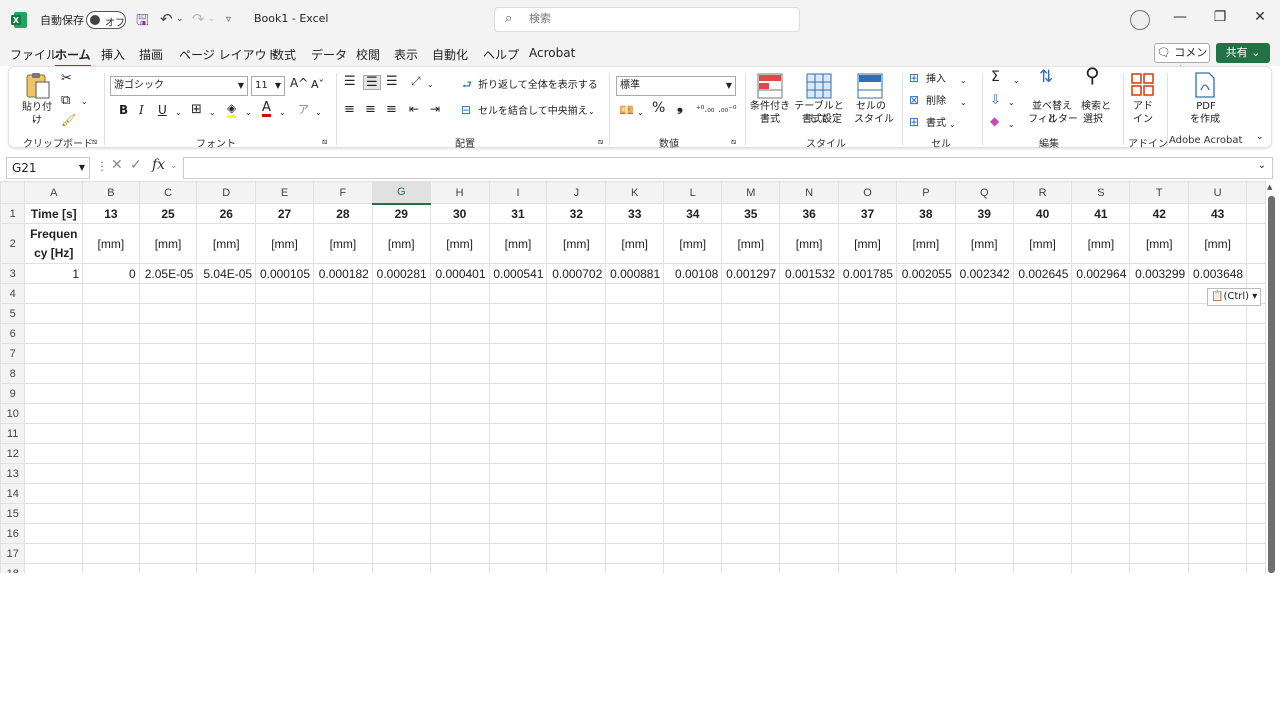 The image size is (1280, 720). Describe the element at coordinates (406, 54) in the screenshot. I see `tab-view: 表示` at that location.